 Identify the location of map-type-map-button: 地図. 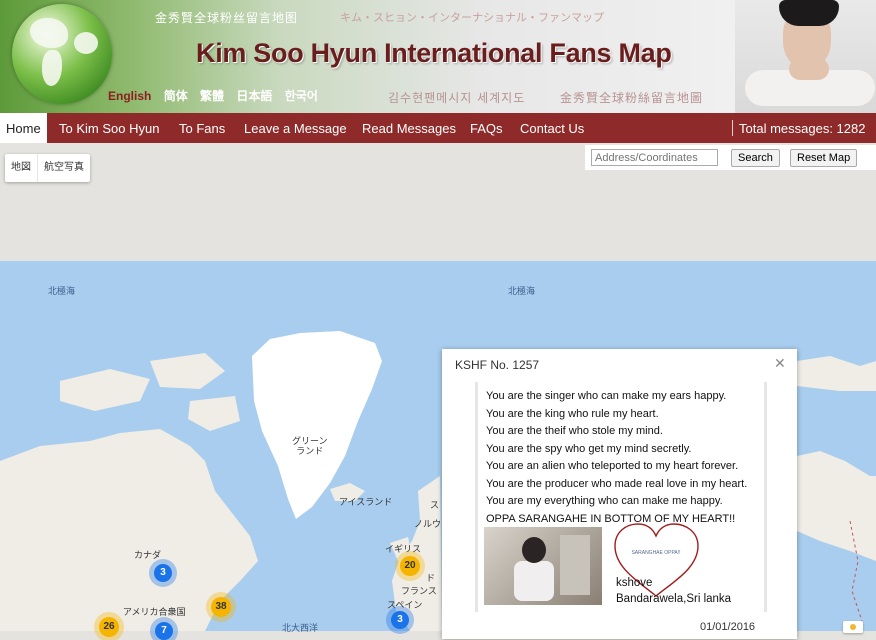
(21, 168).